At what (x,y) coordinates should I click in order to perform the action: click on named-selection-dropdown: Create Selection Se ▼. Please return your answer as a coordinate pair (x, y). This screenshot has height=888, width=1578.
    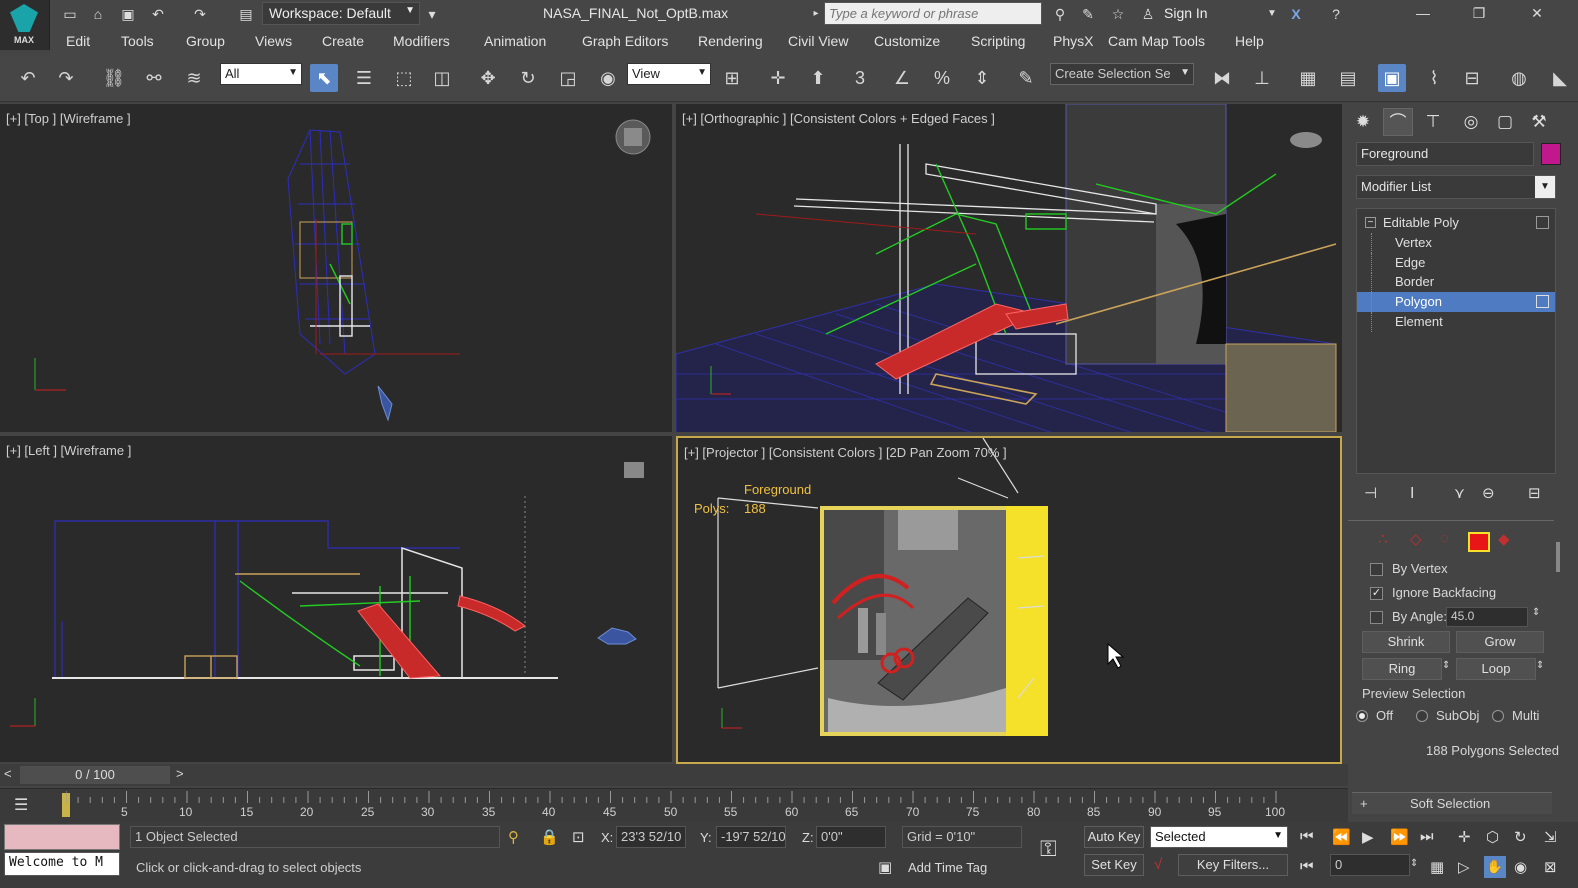
    Looking at the image, I should click on (1122, 74).